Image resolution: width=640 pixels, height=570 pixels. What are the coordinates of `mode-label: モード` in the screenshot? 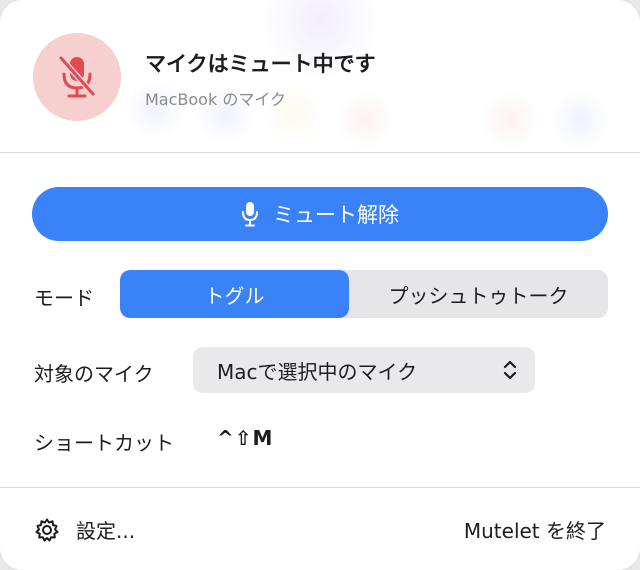 It's located at (64, 298).